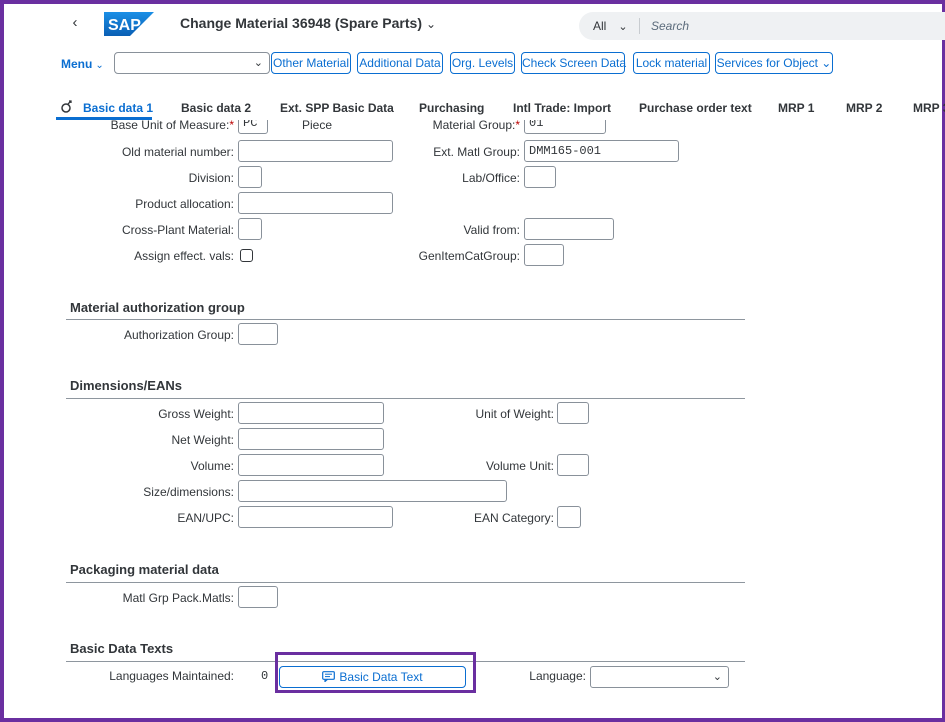 The height and width of the screenshot is (722, 945). Describe the element at coordinates (202, 440) in the screenshot. I see `net-weight-label: Net Weight:` at that location.